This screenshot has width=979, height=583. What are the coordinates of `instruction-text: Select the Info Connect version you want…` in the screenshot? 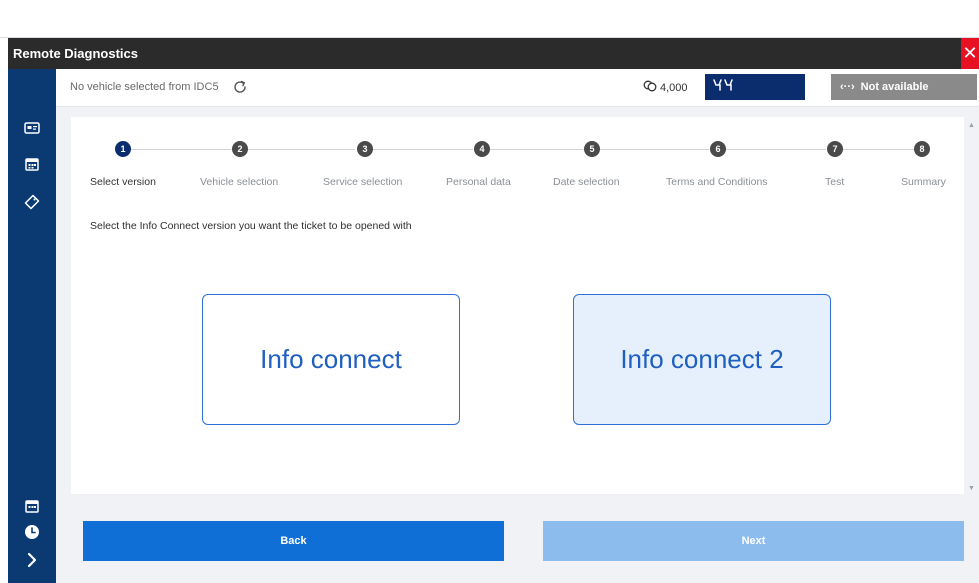 It's located at (251, 226).